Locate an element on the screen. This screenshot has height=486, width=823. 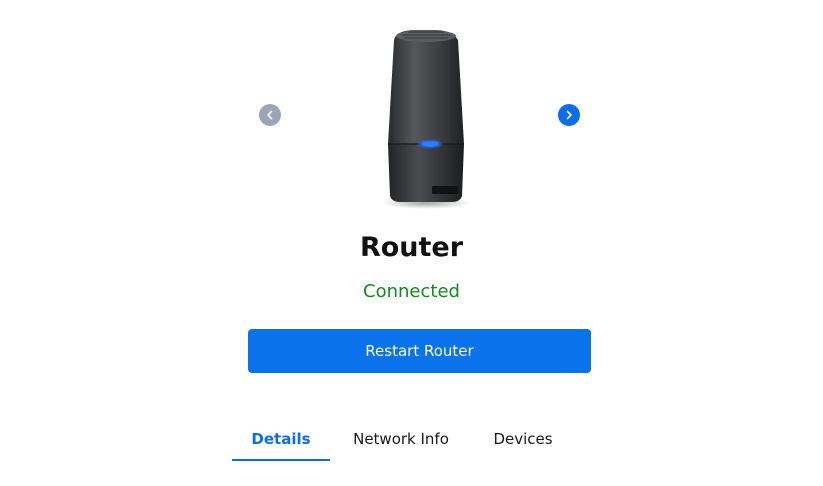
tab-network-info: Network Info is located at coordinates (401, 439).